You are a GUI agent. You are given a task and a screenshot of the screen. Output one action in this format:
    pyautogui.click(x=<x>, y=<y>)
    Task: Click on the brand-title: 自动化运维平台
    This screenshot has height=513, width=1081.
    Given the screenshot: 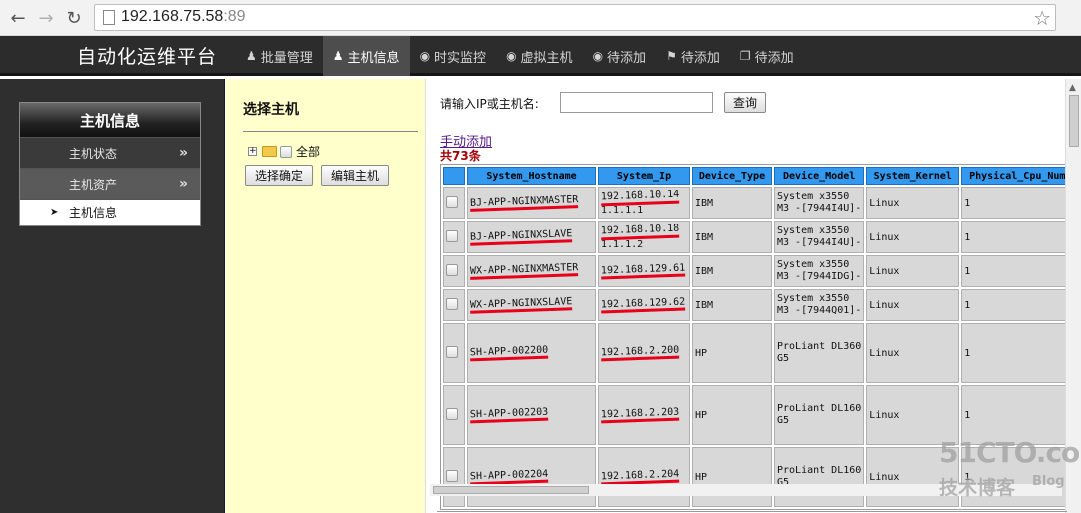 What is the action you would take?
    pyautogui.click(x=147, y=55)
    